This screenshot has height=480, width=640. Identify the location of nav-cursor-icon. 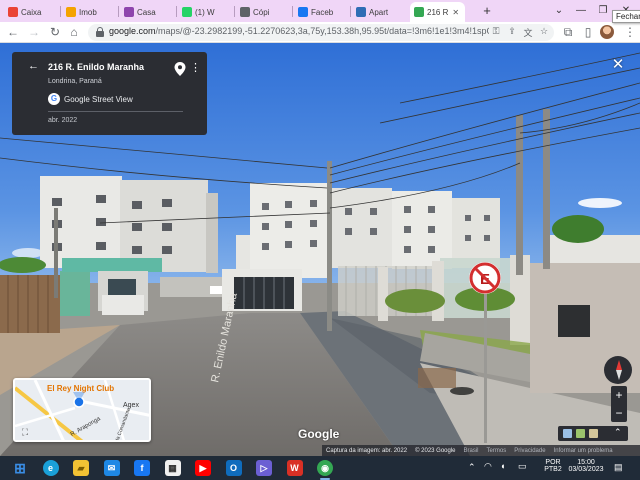
(462, 391).